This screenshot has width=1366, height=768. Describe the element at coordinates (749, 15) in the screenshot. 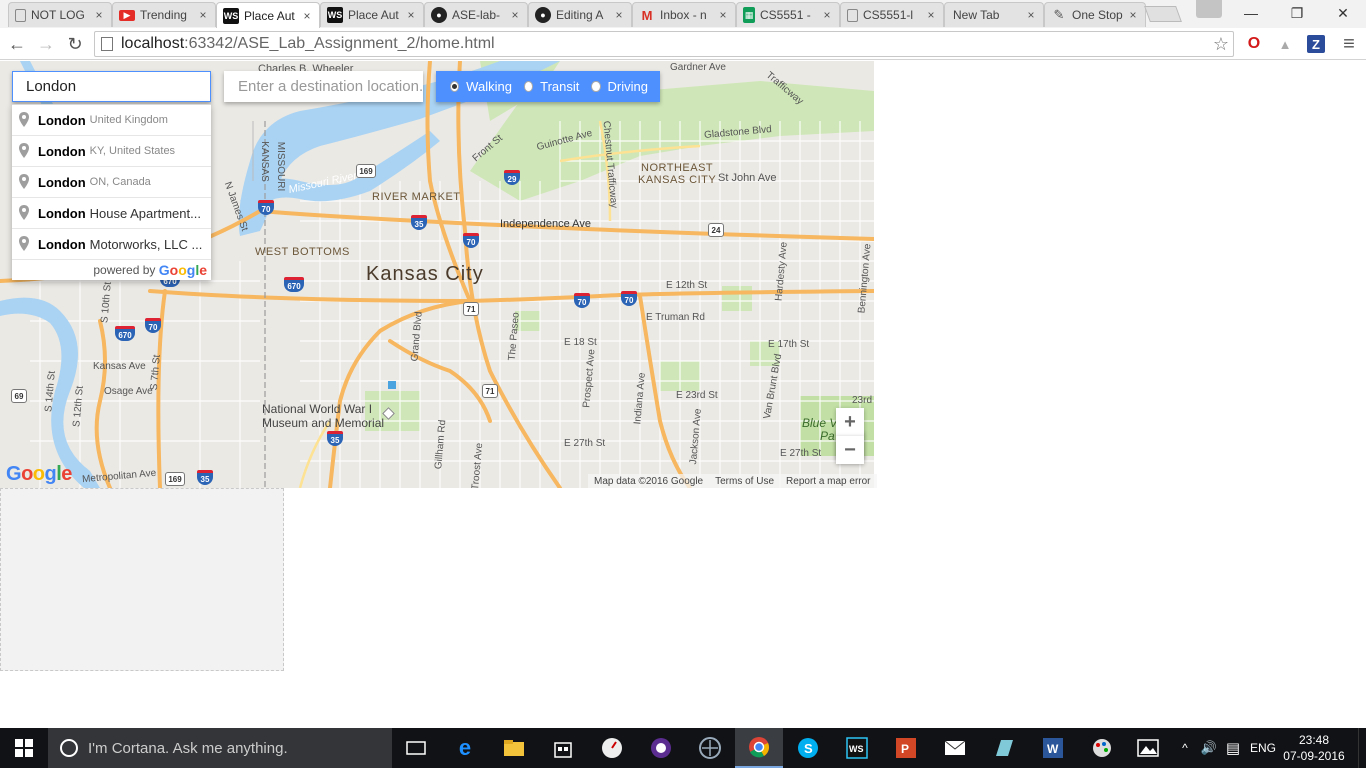

I see `sheets-icon: ▦` at that location.